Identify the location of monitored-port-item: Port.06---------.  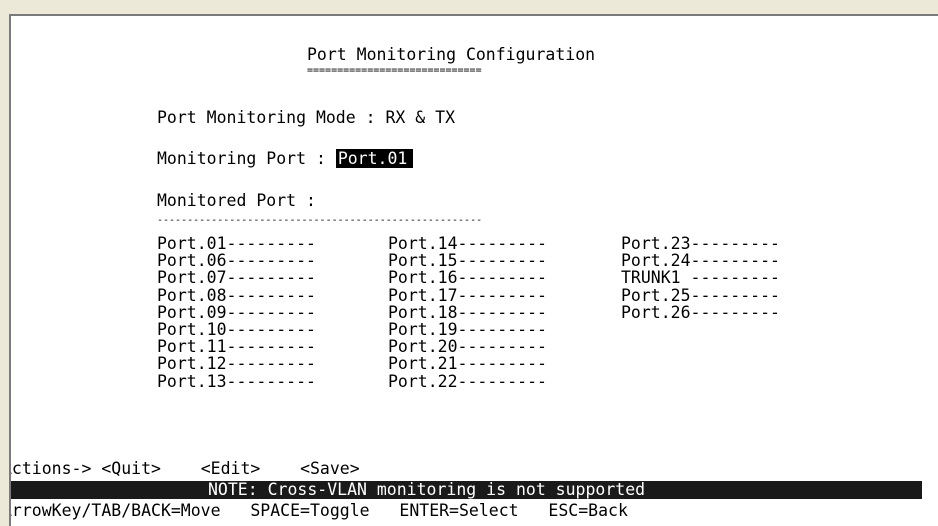
(236, 260).